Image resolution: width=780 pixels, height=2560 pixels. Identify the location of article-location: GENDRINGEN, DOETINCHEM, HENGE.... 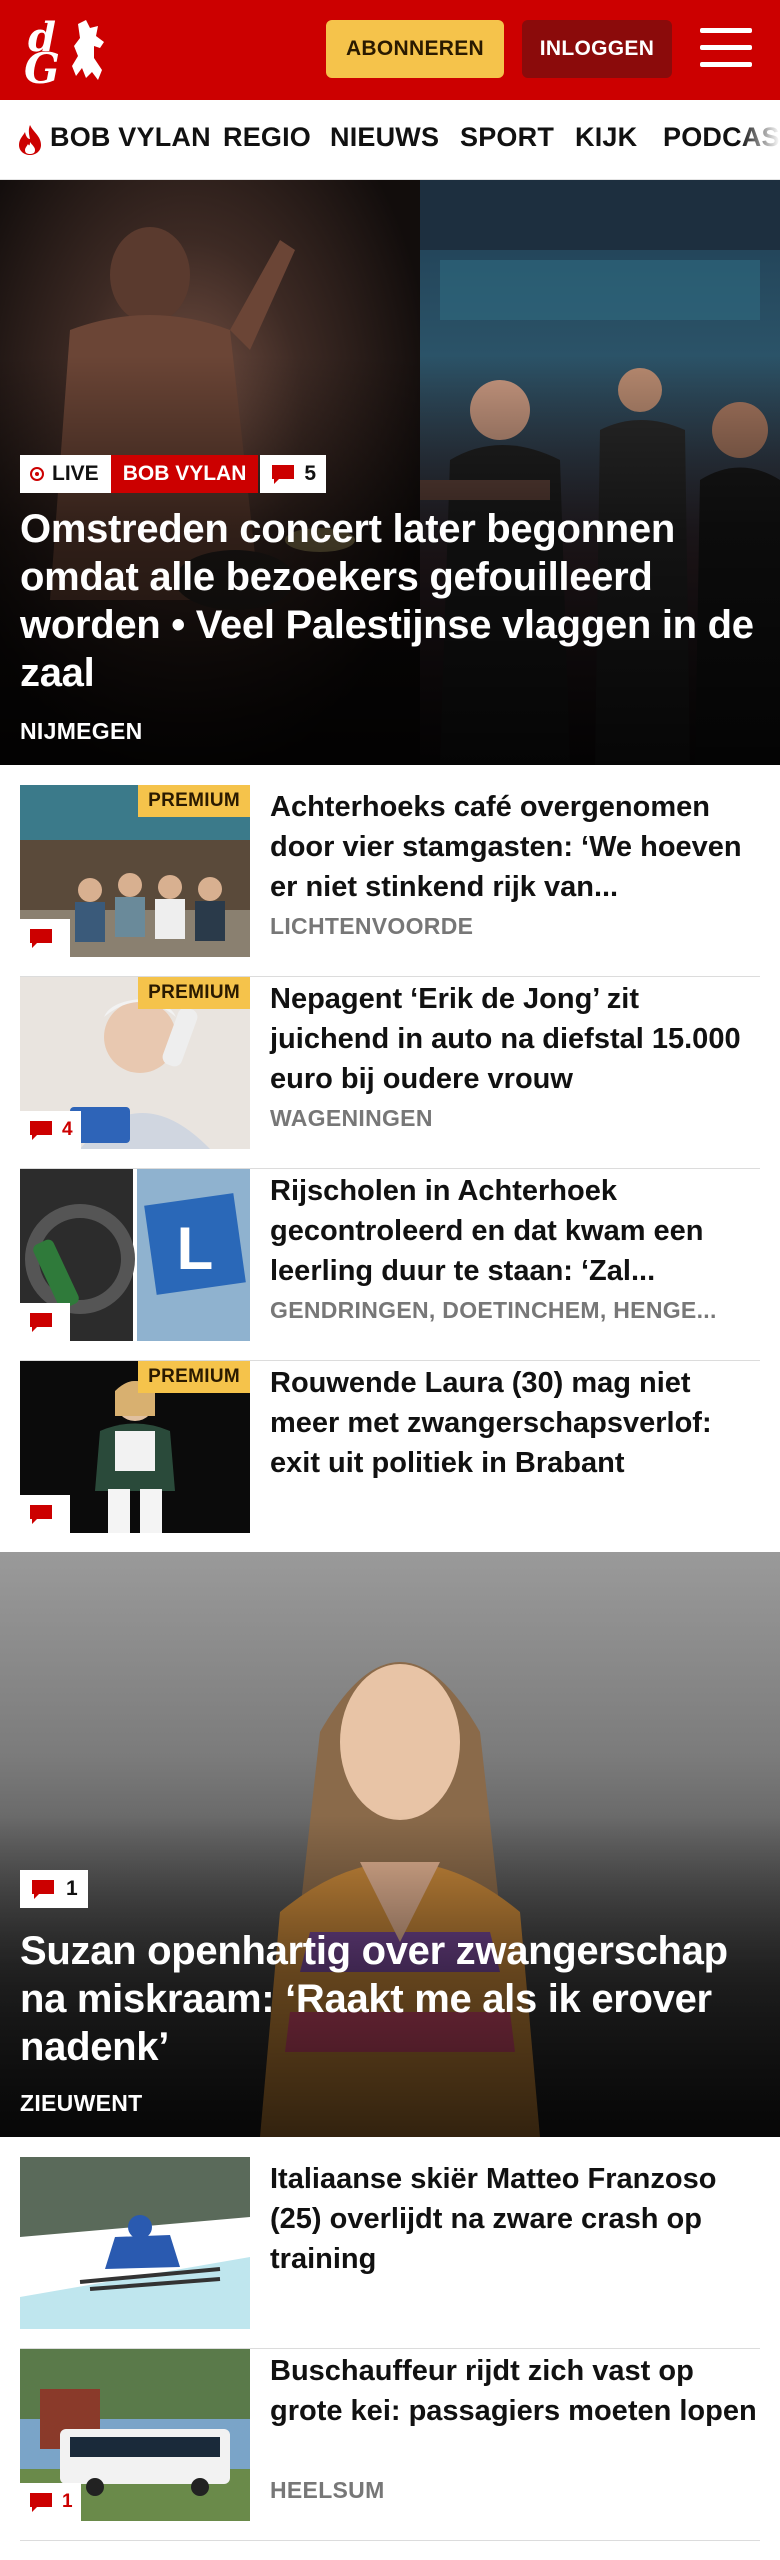
(493, 1310).